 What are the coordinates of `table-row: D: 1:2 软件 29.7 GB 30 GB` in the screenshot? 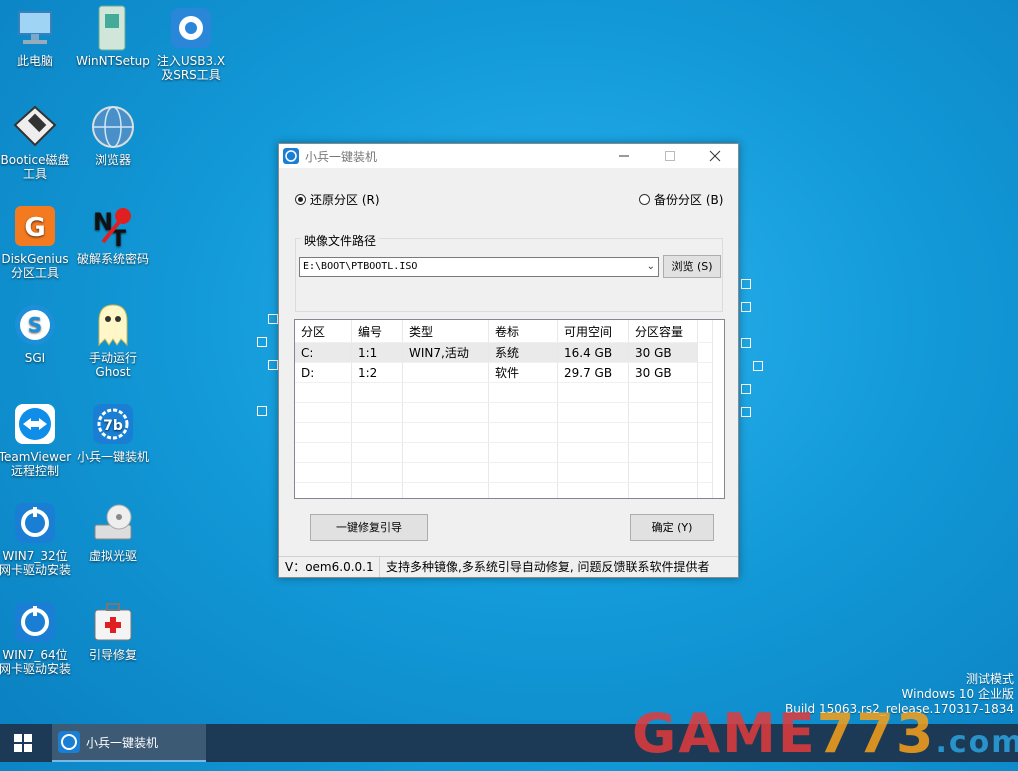 It's located at (504, 372).